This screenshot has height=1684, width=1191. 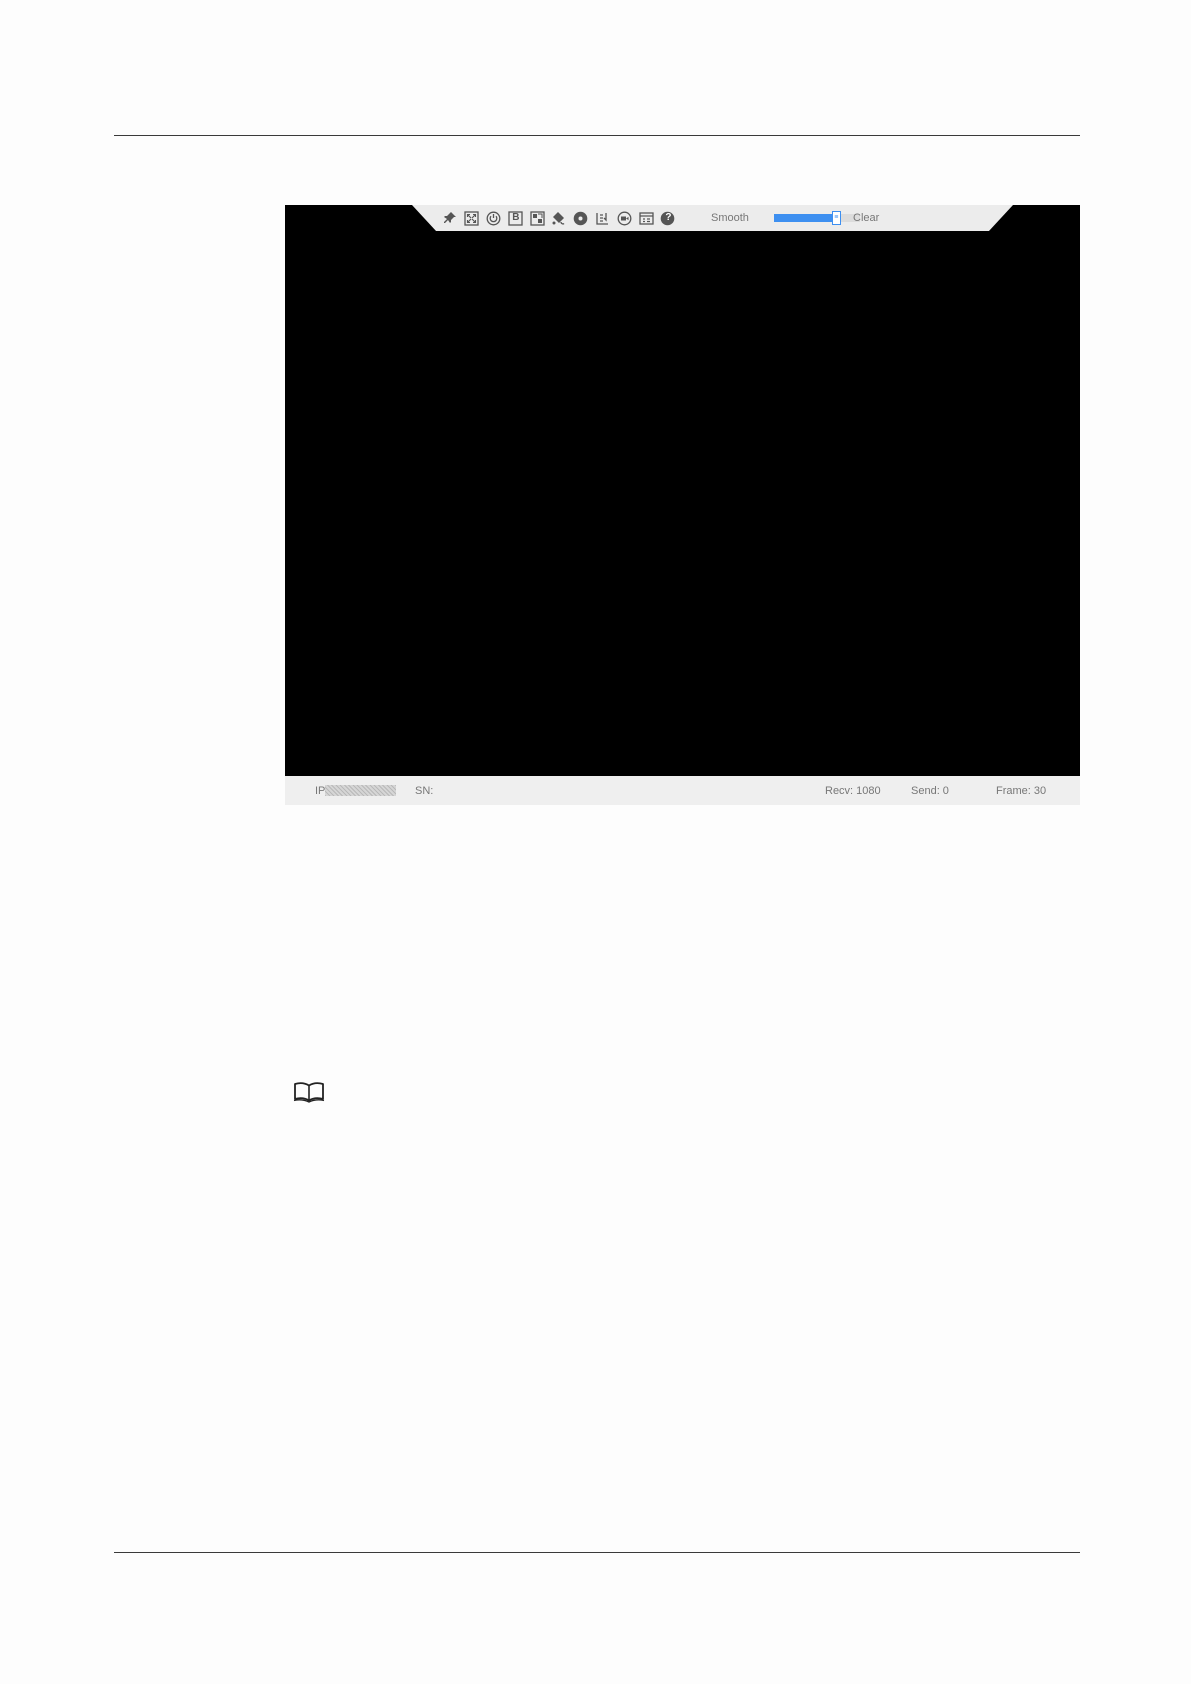 What do you see at coordinates (320, 791) in the screenshot?
I see `ip-label: IP` at bounding box center [320, 791].